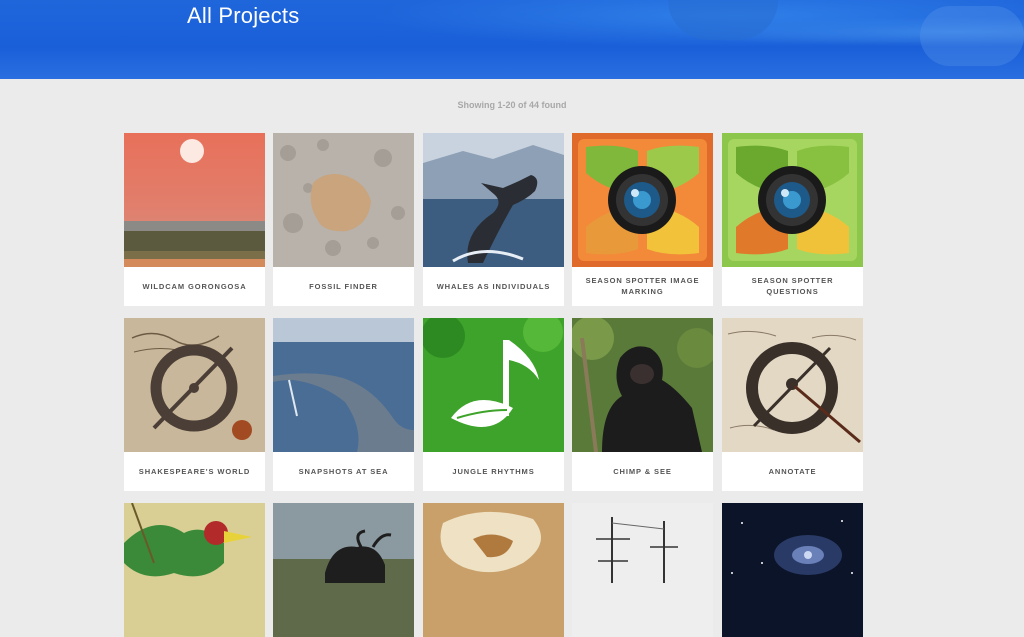 Image resolution: width=1024 pixels, height=637 pixels. Describe the element at coordinates (194, 471) in the screenshot. I see `project-title: SHAKESPEARE'S WORLD` at that location.